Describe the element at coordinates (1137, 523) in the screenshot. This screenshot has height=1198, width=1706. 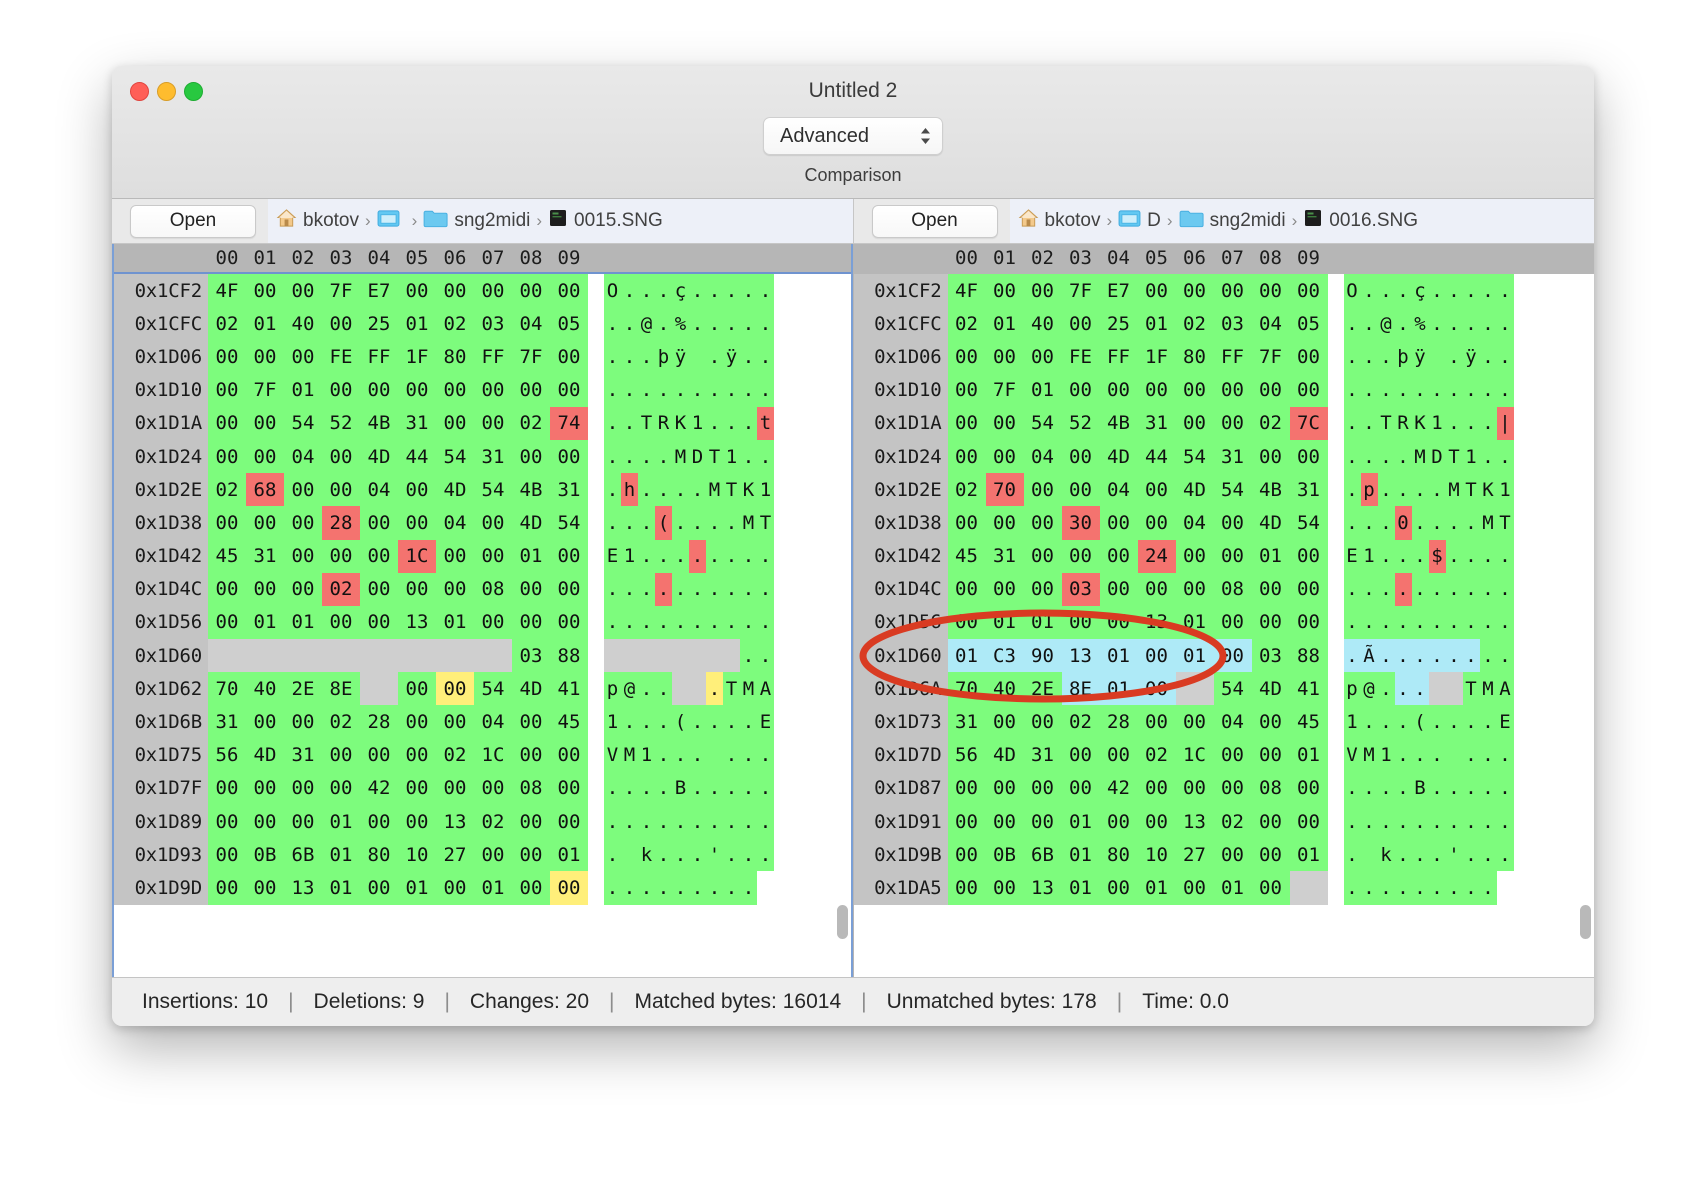
I see `row-hex-bytes: 00 00 00 30 00 00 04 00 4D 54` at that location.